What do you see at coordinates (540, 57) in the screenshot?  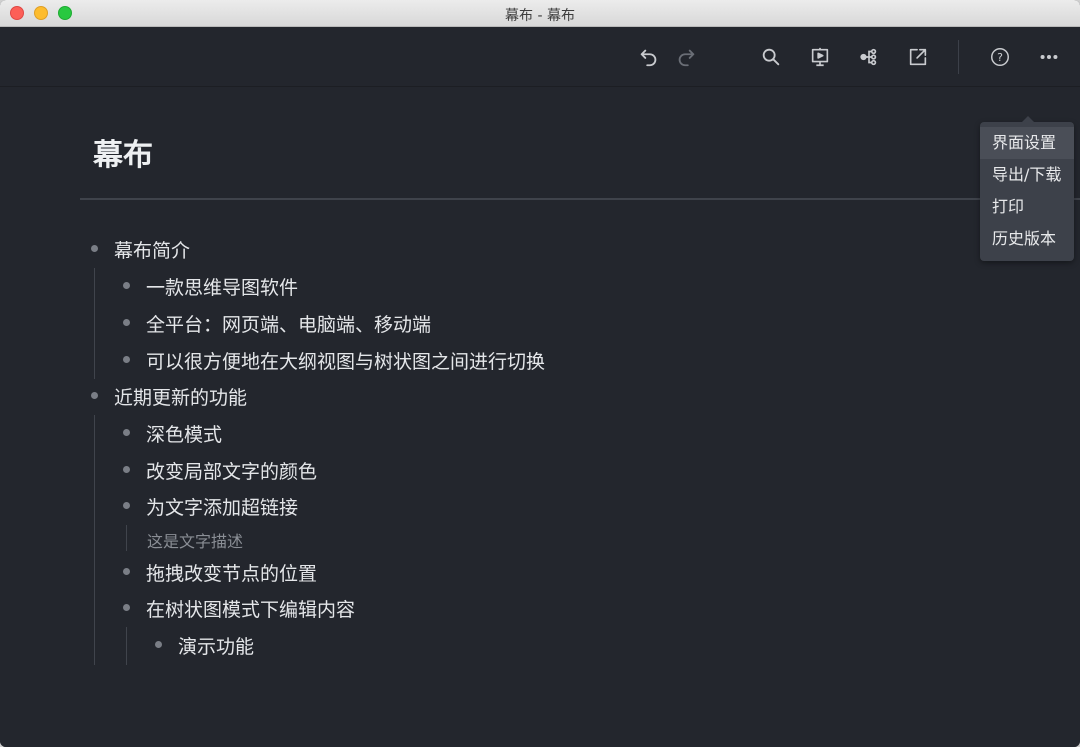 I see `toolbar: ?` at bounding box center [540, 57].